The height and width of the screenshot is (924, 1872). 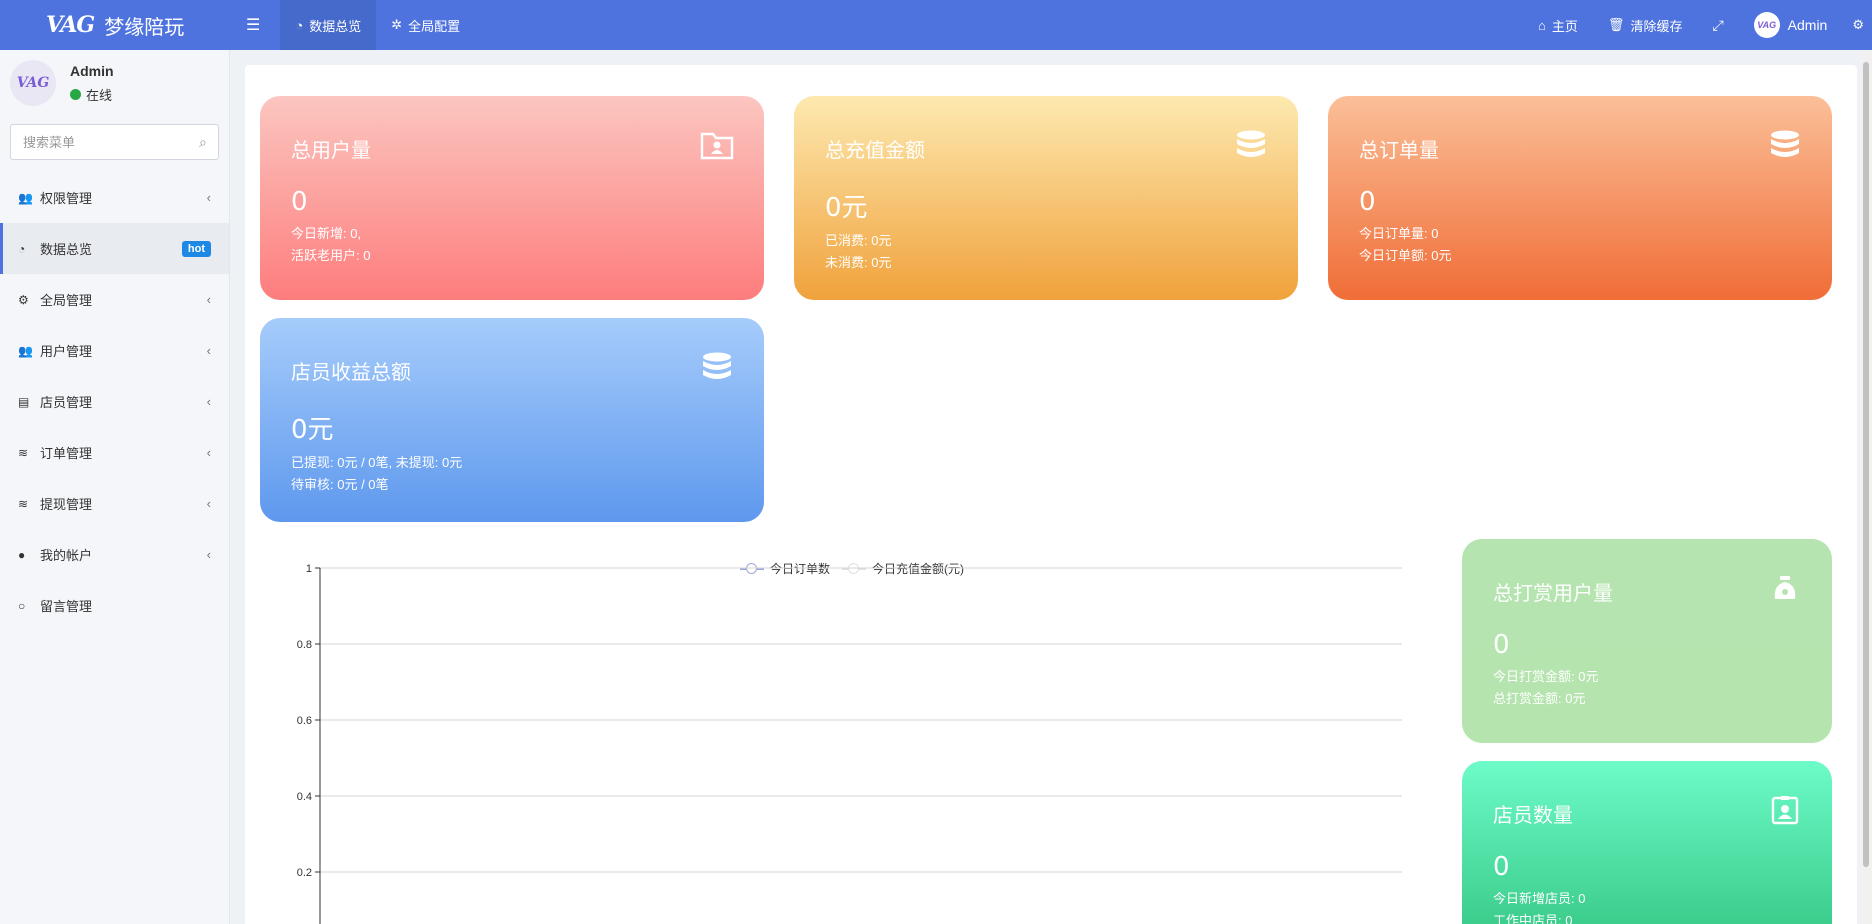 I want to click on card-detail: 今日打赏金额: 0元, so click(x=1546, y=676).